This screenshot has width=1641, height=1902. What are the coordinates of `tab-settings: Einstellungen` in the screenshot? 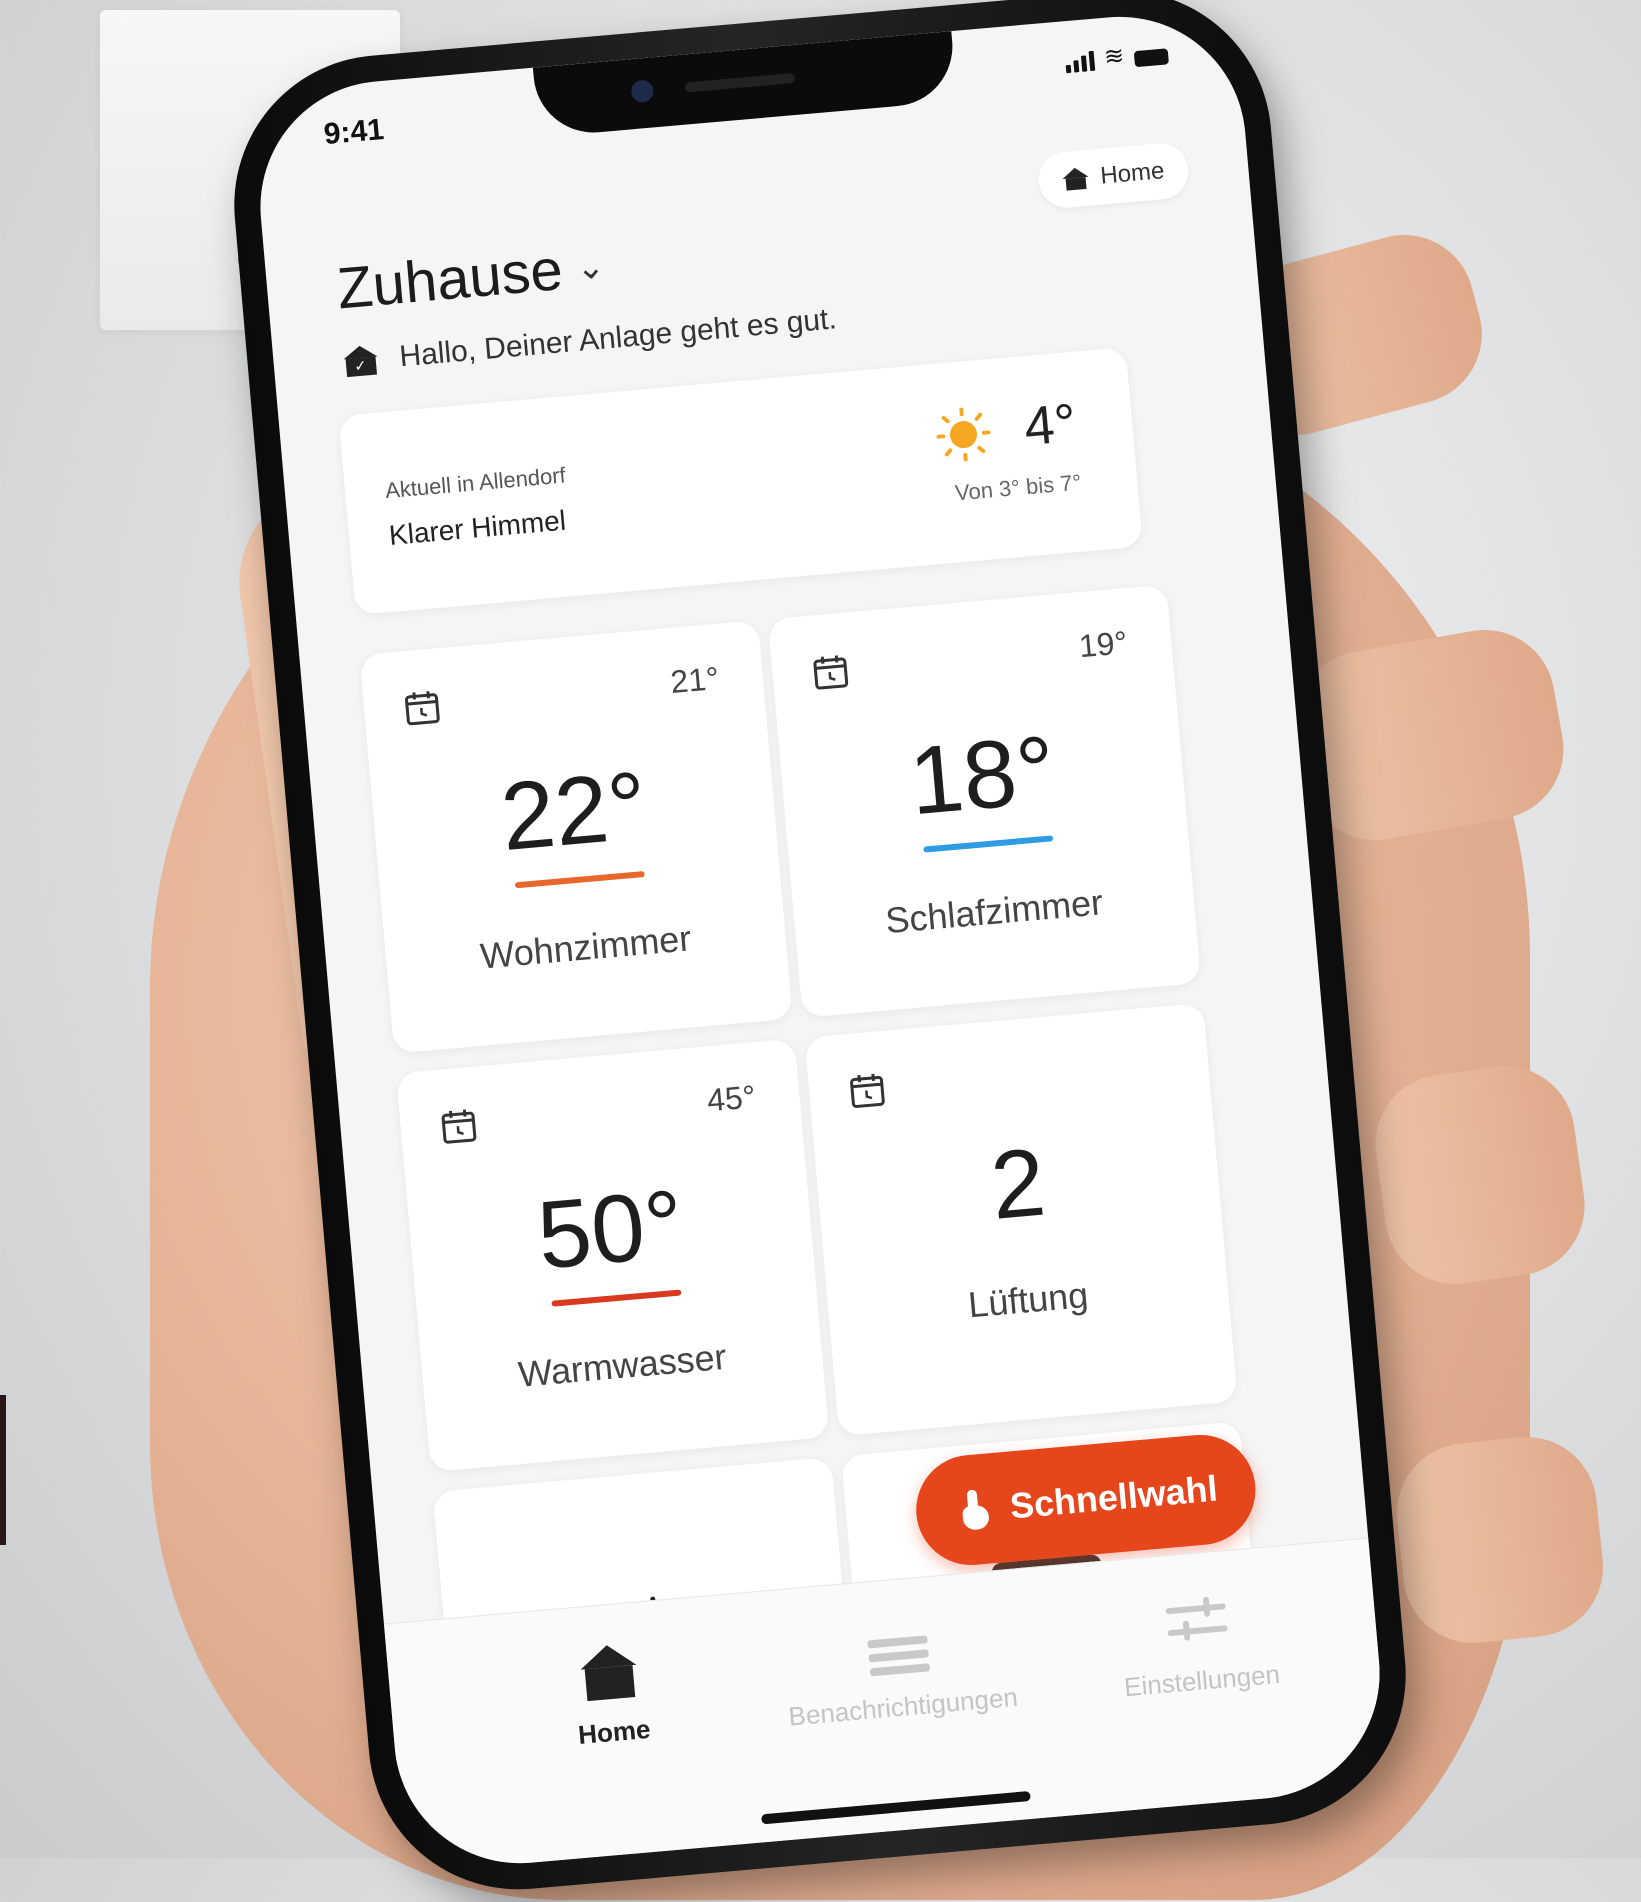 It's located at (1199, 1645).